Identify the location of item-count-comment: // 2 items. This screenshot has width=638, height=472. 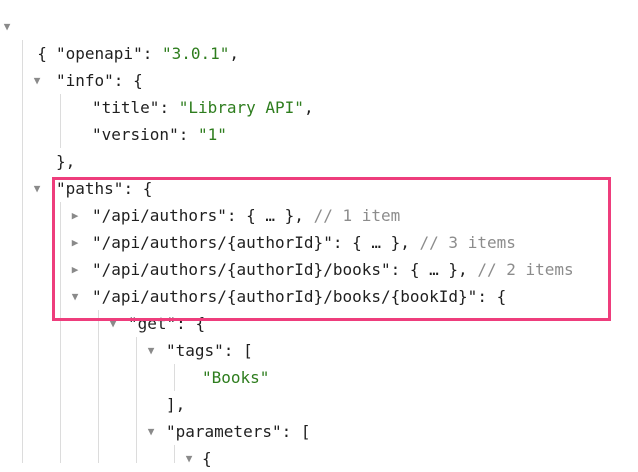
(525, 269).